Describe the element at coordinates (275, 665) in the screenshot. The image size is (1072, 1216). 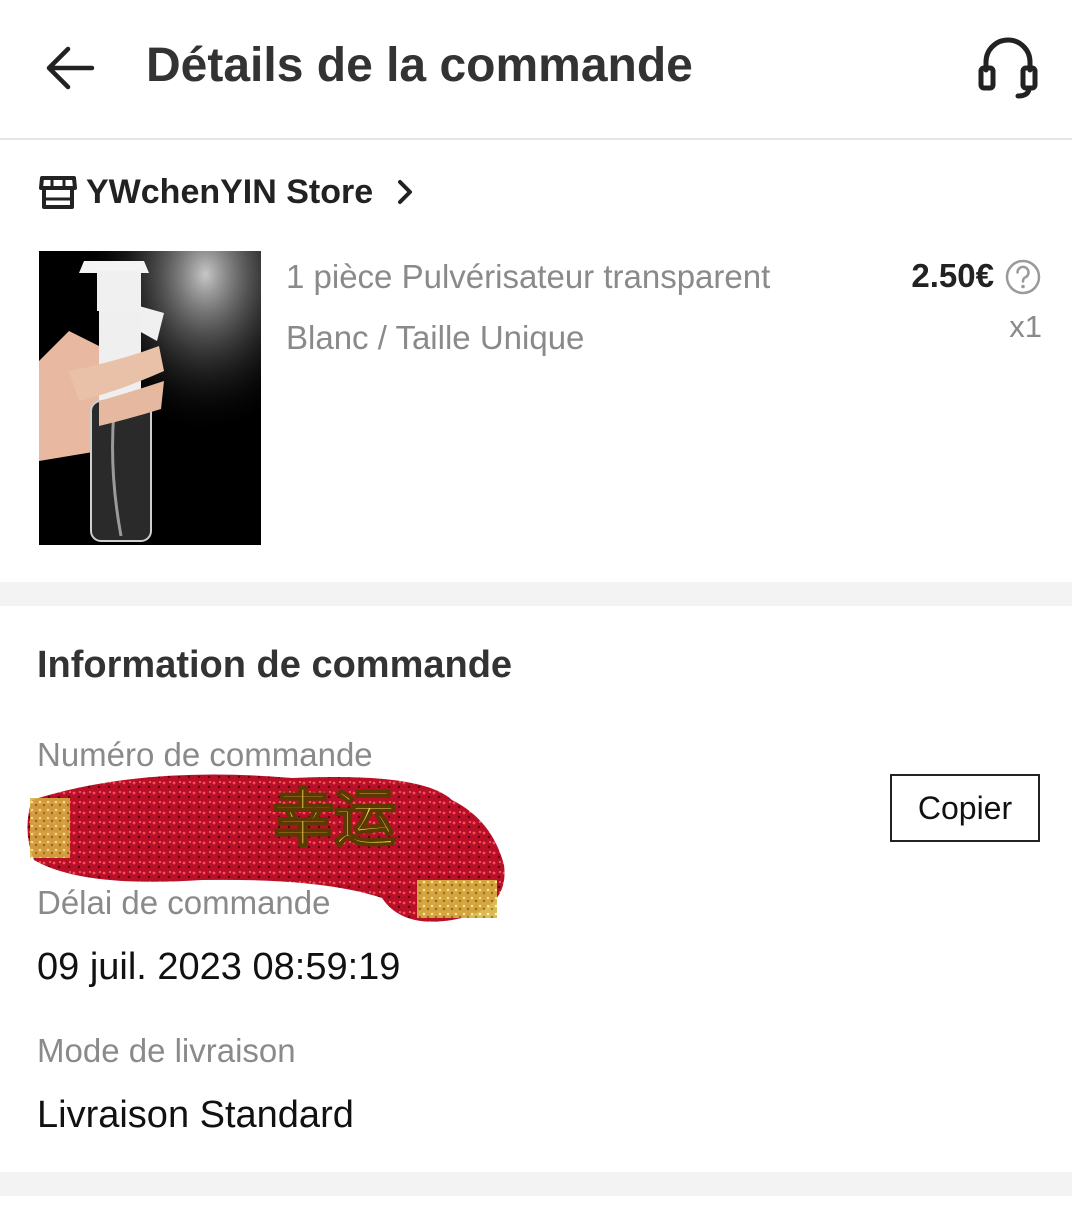
I see `order-info-title: Information de commande` at that location.